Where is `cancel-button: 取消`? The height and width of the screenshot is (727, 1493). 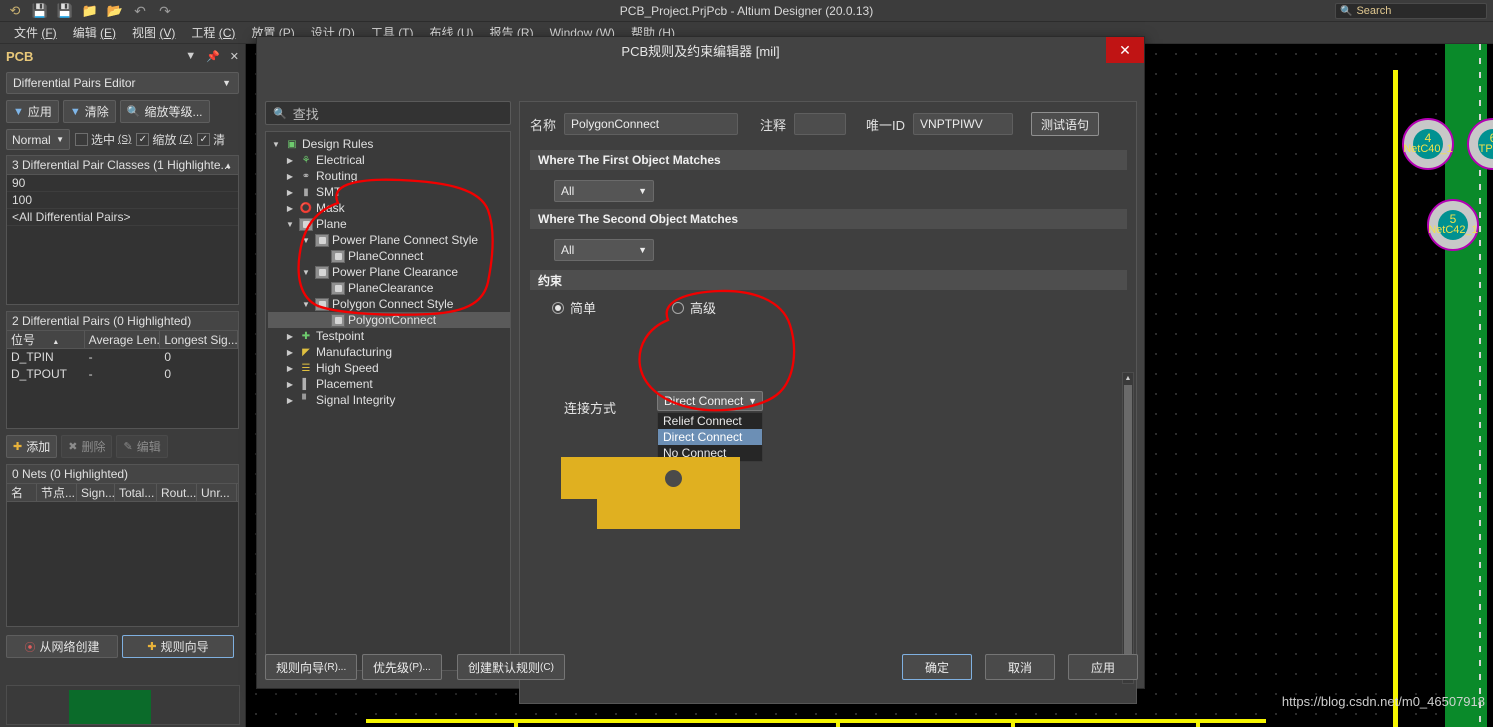
cancel-button: 取消 is located at coordinates (1020, 667).